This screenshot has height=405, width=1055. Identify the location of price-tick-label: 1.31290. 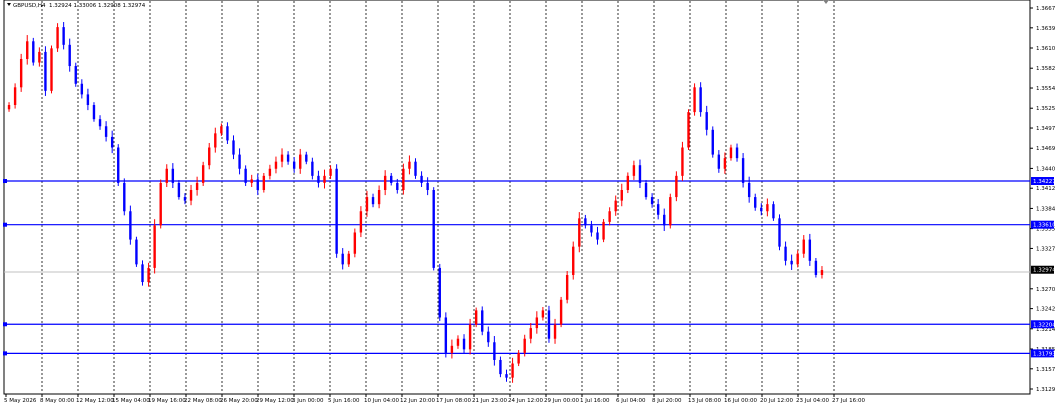
(1045, 390).